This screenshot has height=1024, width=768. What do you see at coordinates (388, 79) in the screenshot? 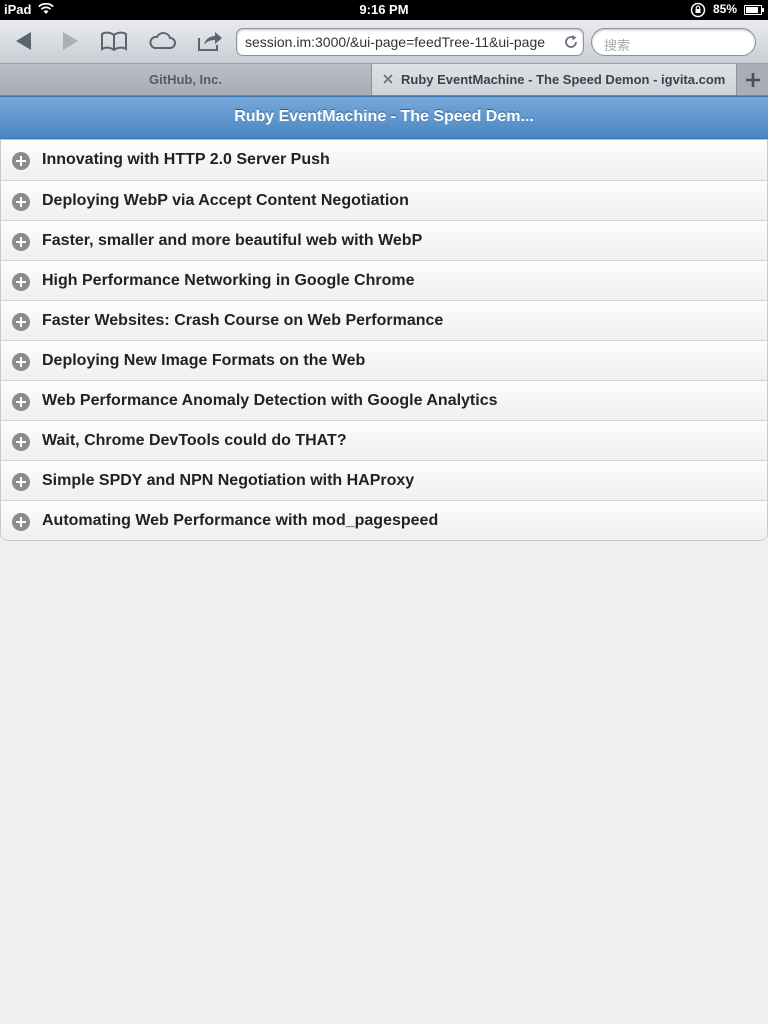
I see `close-tab-icon` at bounding box center [388, 79].